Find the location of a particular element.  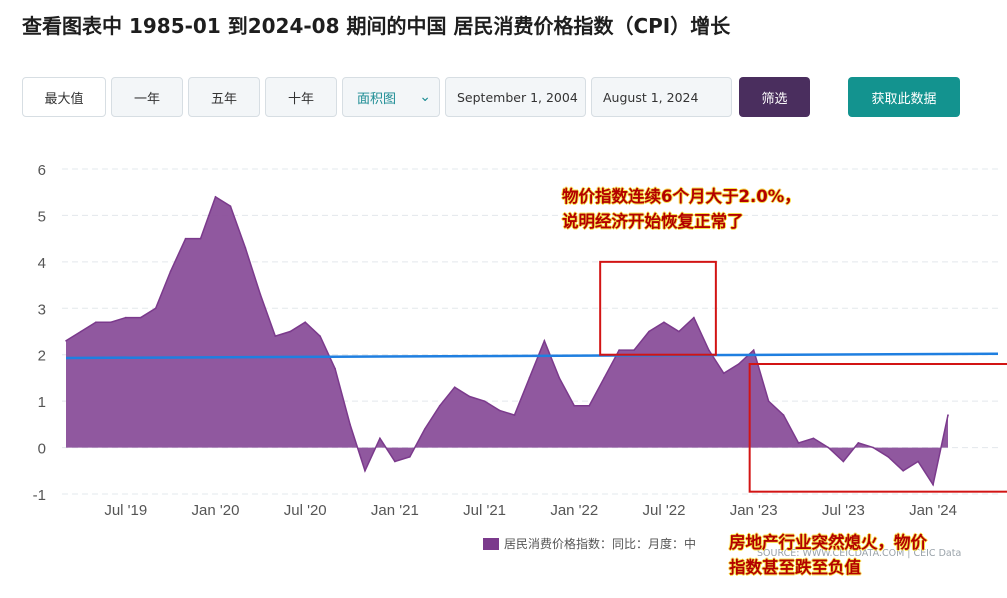

annotation-top-line2: 说明经济开始恢复正常了 is located at coordinates (653, 221).